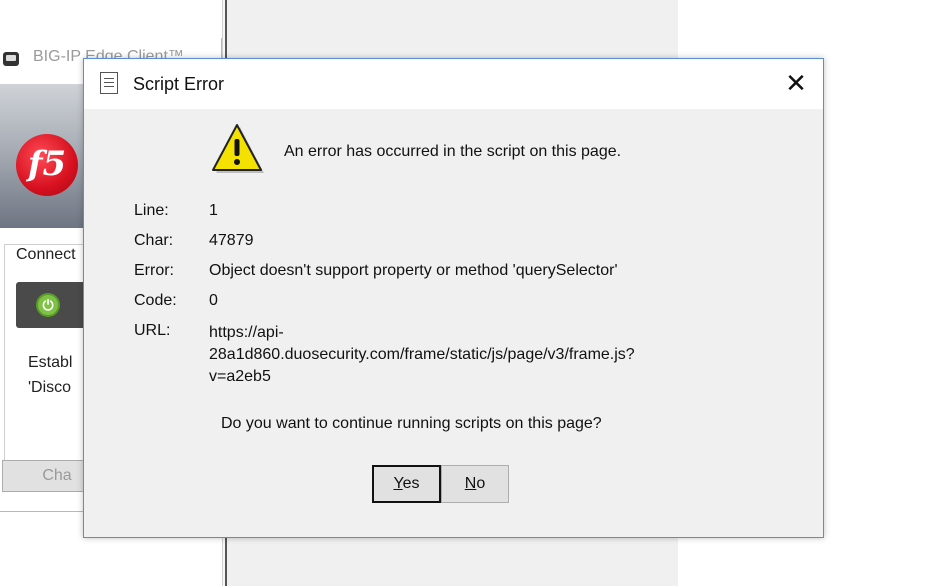 This screenshot has width=946, height=586. I want to click on yes-button: Yes, so click(406, 484).